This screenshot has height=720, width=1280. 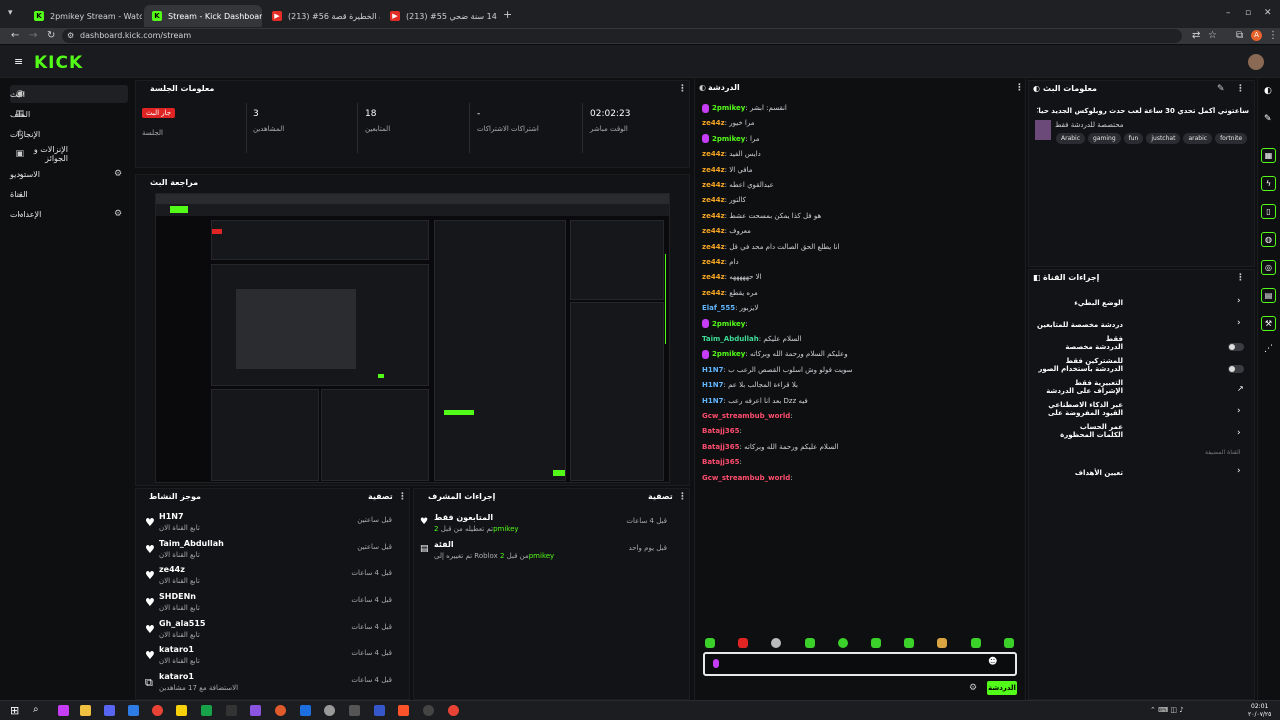 I want to click on tab-youtube-56: ▶ (213) #56 الخادمة الخطيرة قصة ×, so click(x=322, y=16).